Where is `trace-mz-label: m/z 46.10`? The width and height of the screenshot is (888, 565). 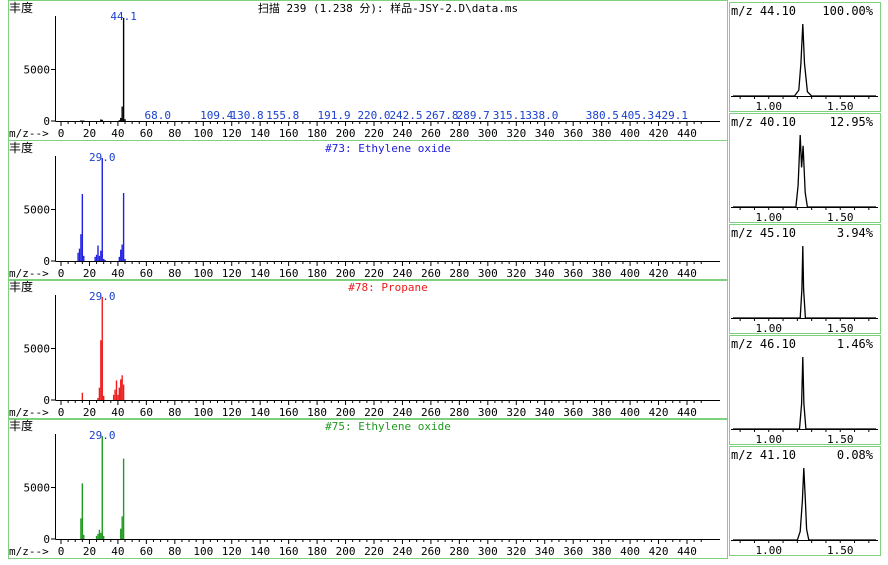
trace-mz-label: m/z 46.10 is located at coordinates (763, 344).